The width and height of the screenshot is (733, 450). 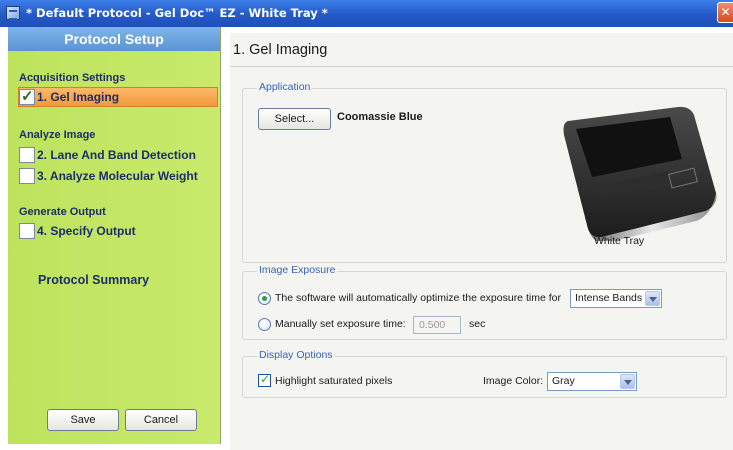 What do you see at coordinates (83, 420) in the screenshot?
I see `save-button: Save` at bounding box center [83, 420].